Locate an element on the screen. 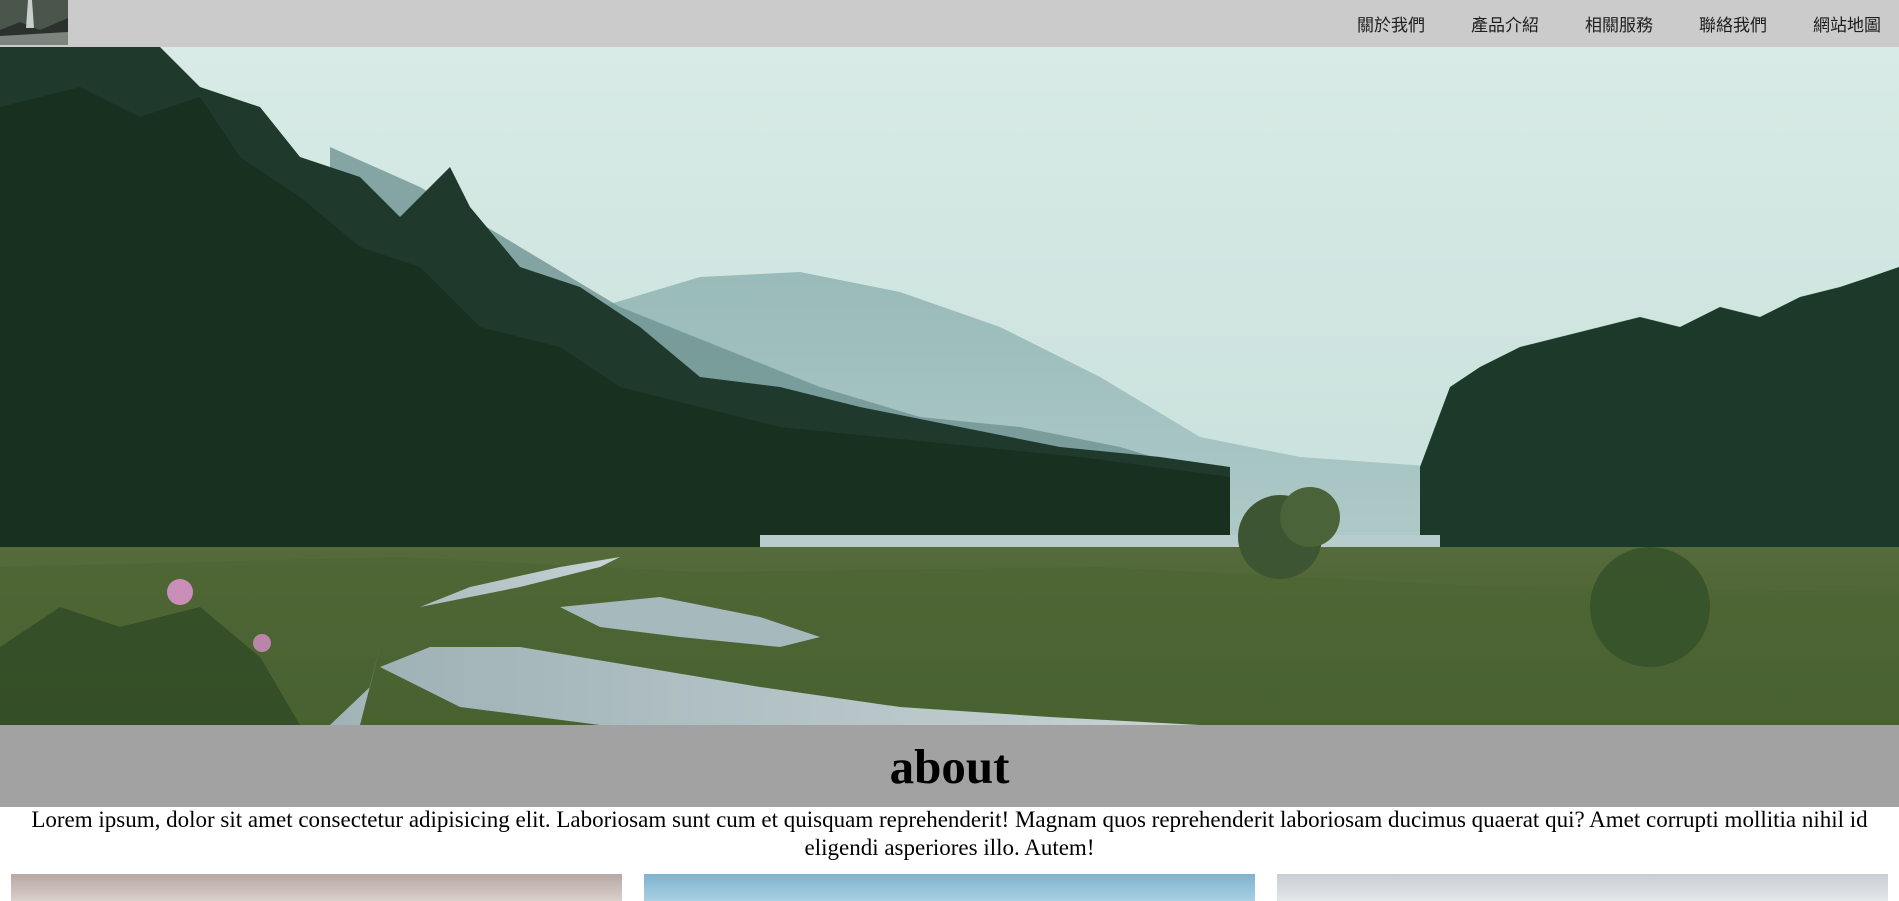 This screenshot has height=901, width=1899. nav-item-services: 相關服務 is located at coordinates (1619, 23).